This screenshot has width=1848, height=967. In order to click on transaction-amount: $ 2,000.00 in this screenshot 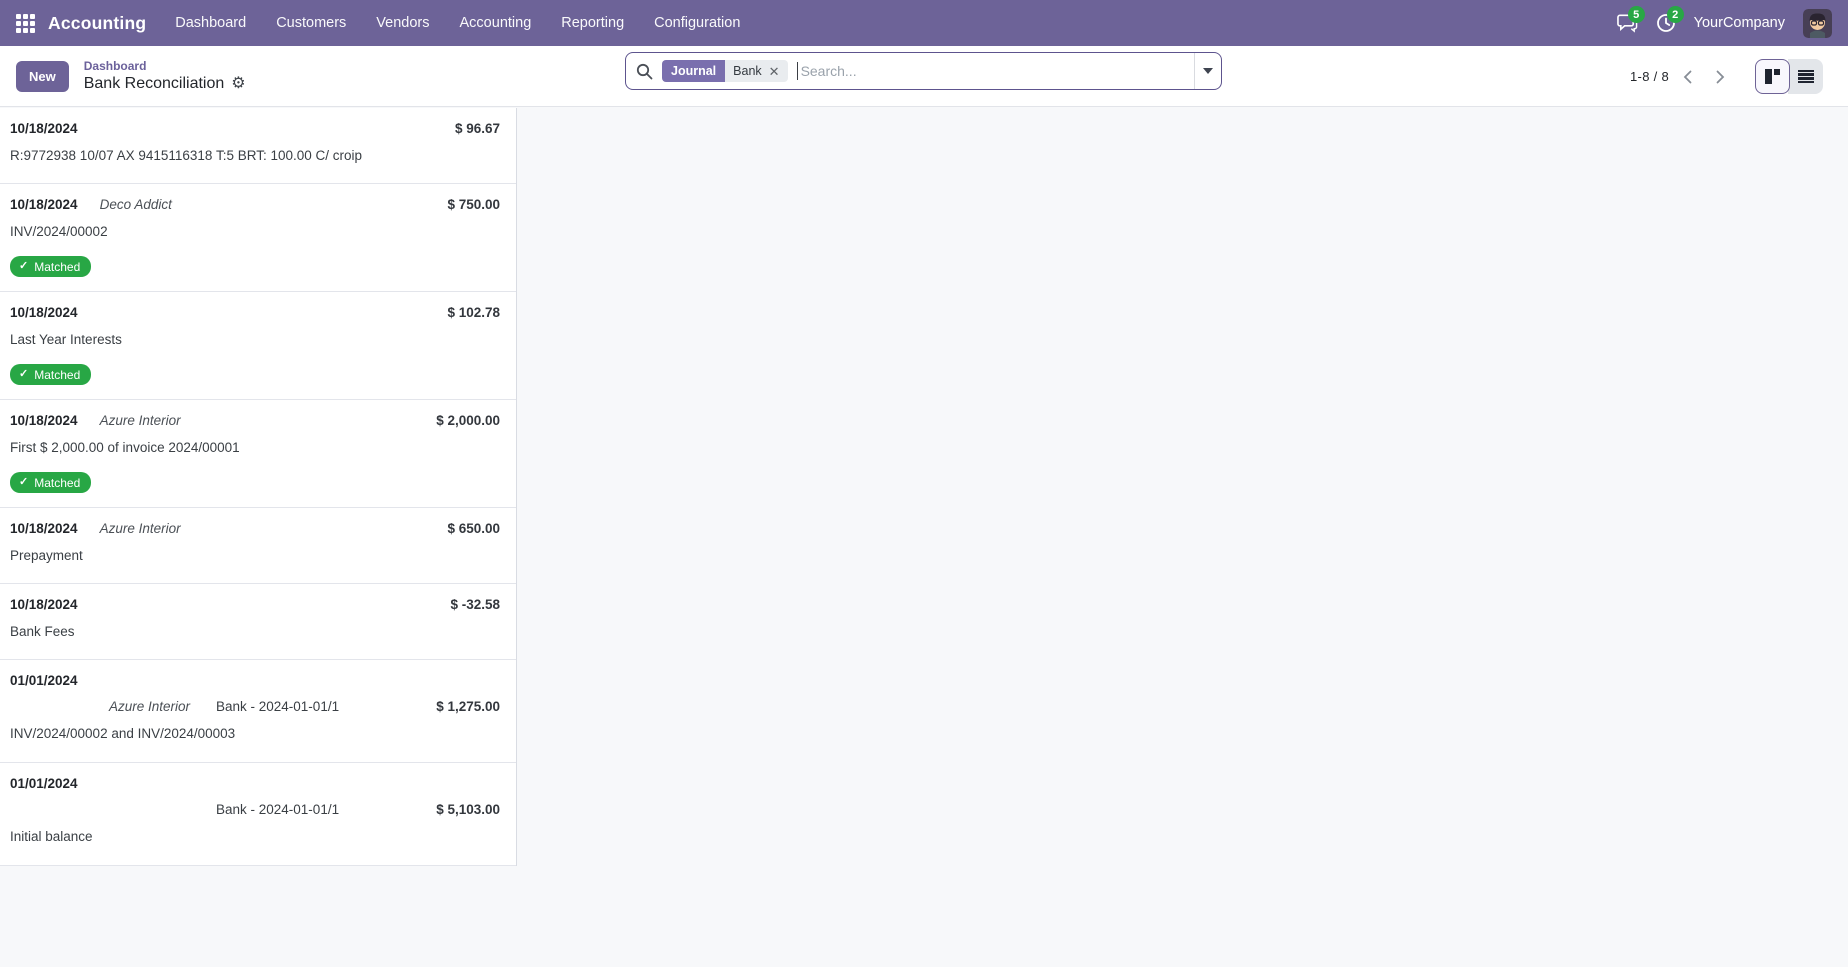, I will do `click(468, 420)`.